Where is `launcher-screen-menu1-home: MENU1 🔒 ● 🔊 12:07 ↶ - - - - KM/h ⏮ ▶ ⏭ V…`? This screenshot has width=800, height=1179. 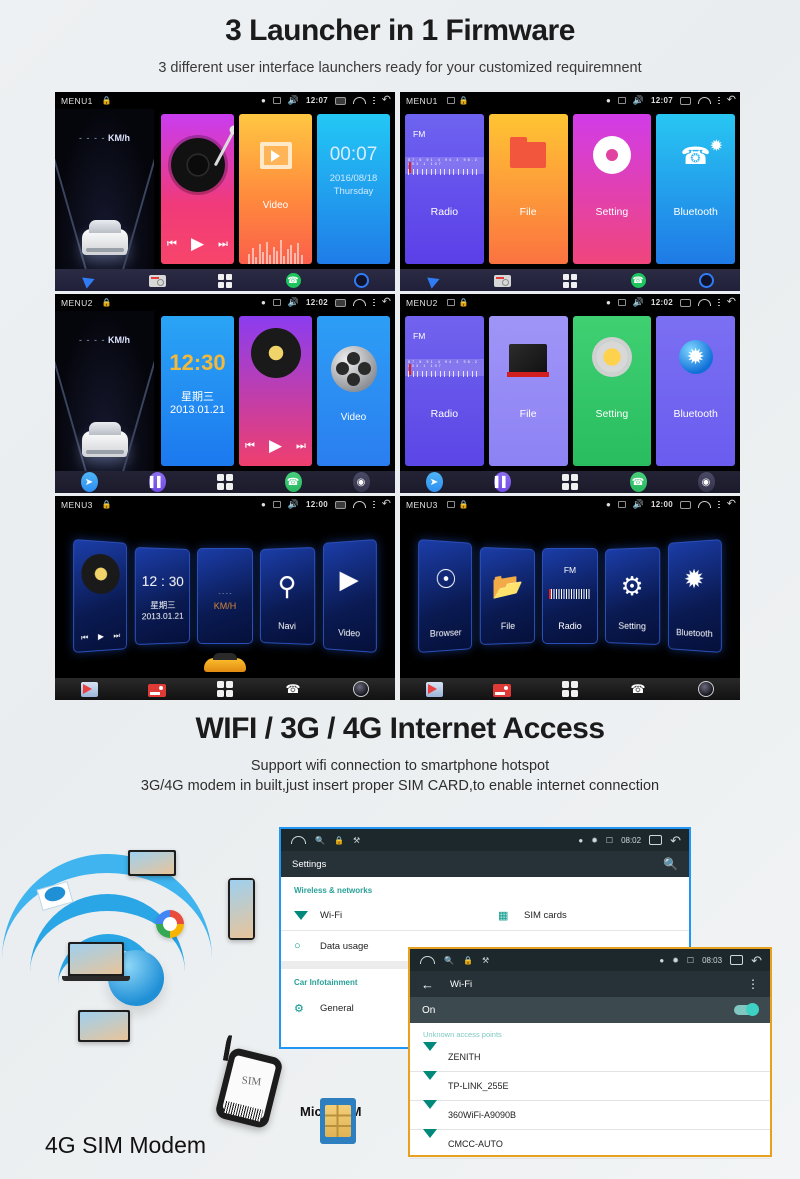
launcher-screen-menu1-home: MENU1 🔒 ● 🔊 12:07 ↶ - - - - KM/h ⏮ ▶ ⏭ V… is located at coordinates (225, 191).